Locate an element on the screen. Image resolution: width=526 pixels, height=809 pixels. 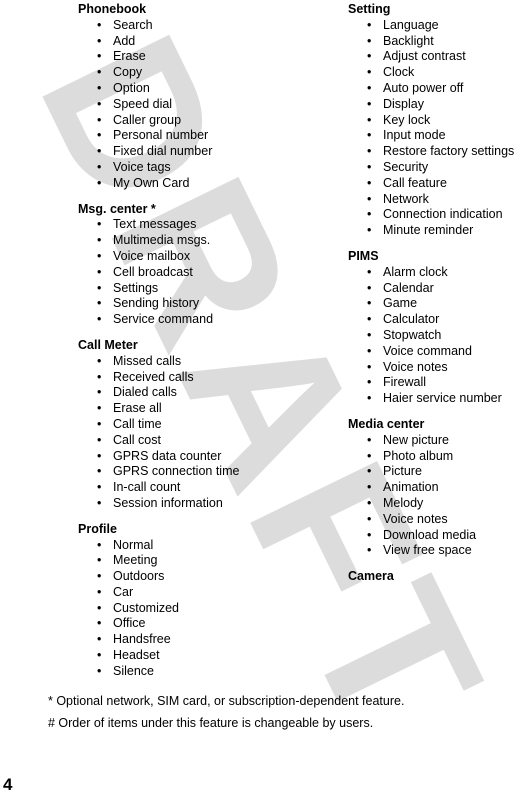
menu-item: • Fixed dial number is located at coordinates (203, 152).